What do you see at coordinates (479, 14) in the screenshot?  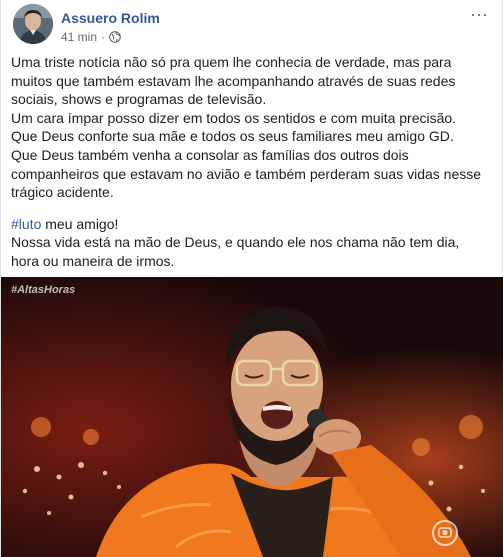 I see `more-options-icon: ···` at bounding box center [479, 14].